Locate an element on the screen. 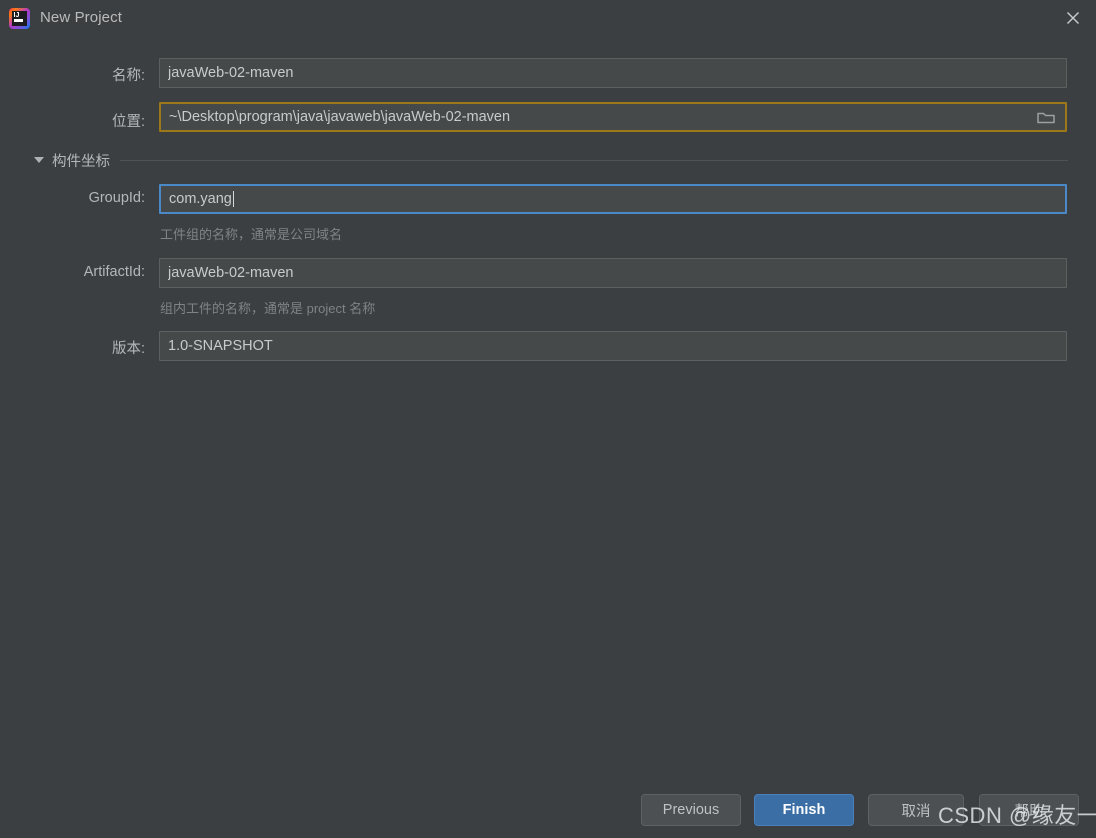  artifactid-input-value: javaWeb-02-maven is located at coordinates (231, 273).